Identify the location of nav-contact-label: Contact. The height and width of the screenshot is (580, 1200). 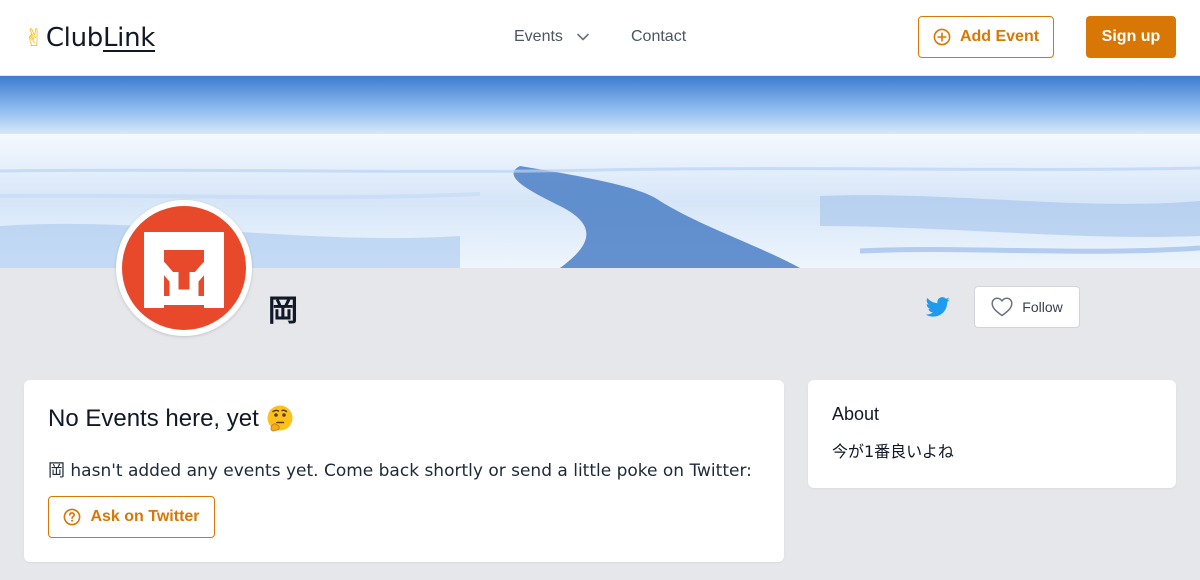
(659, 36).